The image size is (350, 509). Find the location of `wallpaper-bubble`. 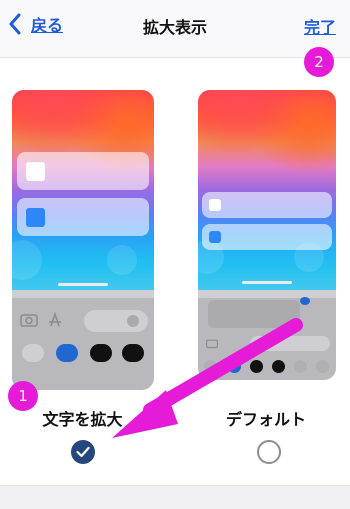

wallpaper-bubble is located at coordinates (122, 260).